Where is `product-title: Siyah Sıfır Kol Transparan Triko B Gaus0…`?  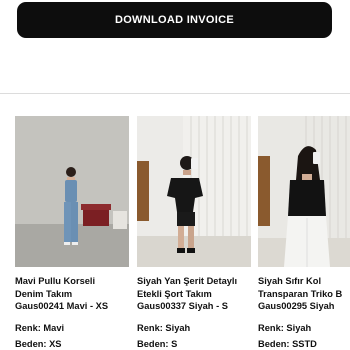 product-title: Siyah Sıfır Kol Transparan Triko B Gaus0… is located at coordinates (304, 294).